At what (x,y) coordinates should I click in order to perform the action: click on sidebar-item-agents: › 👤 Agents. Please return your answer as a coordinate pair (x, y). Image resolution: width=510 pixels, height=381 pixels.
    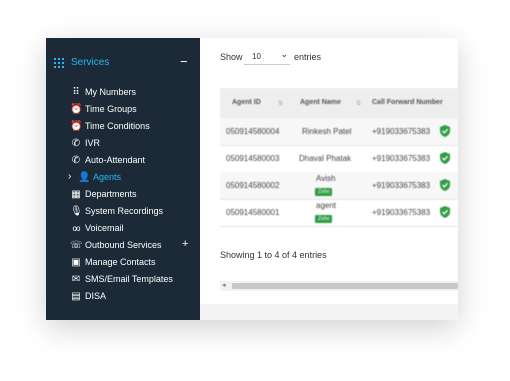
    Looking at the image, I should click on (123, 178).